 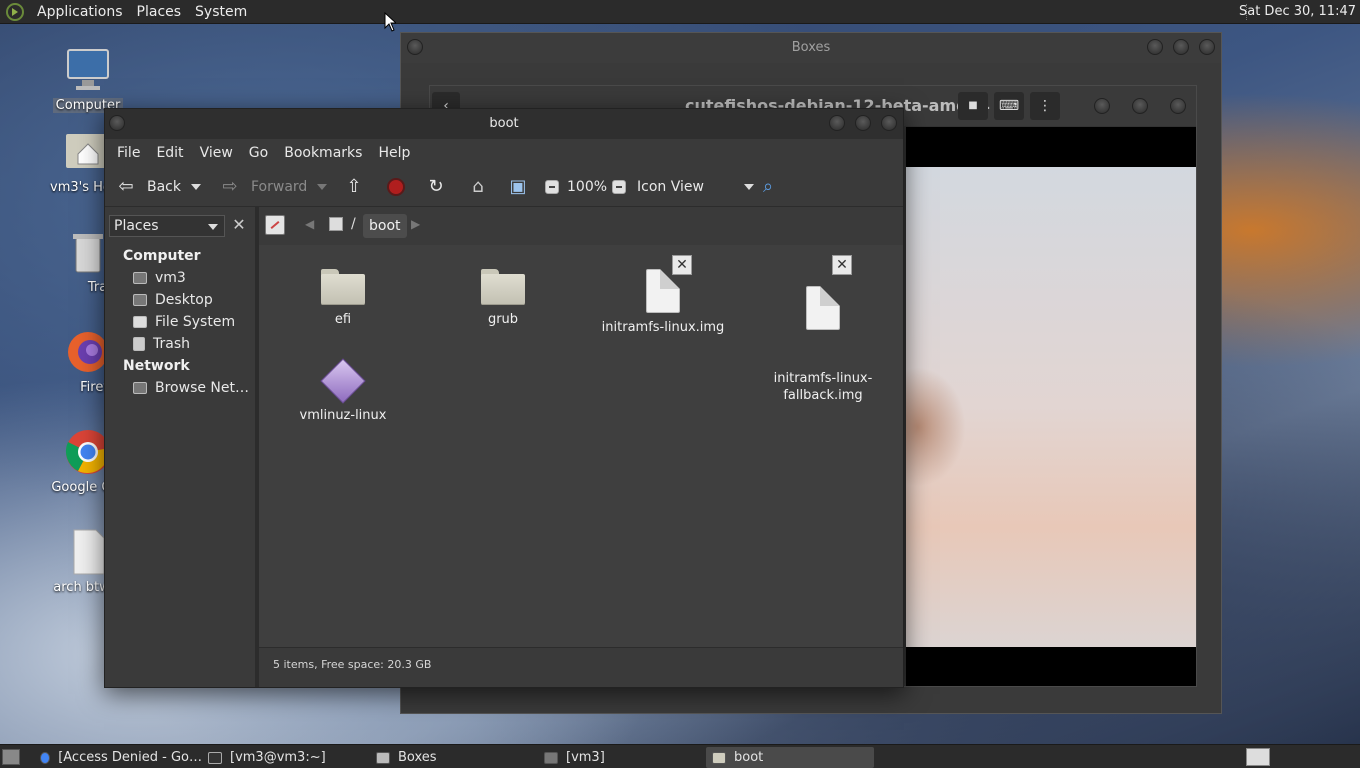 I want to click on path-bar: ◀ / boot ▶, so click(x=581, y=226).